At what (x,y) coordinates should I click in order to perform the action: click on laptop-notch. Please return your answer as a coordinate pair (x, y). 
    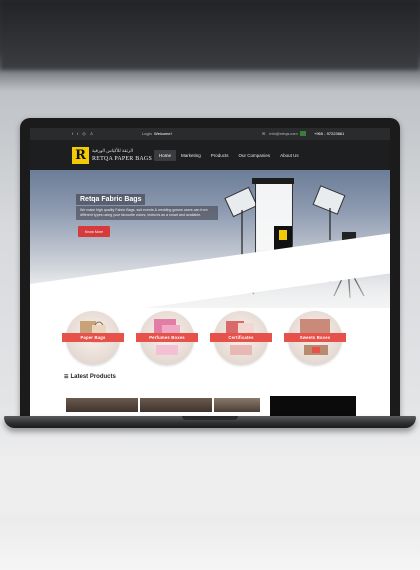
    Looking at the image, I should click on (210, 418).